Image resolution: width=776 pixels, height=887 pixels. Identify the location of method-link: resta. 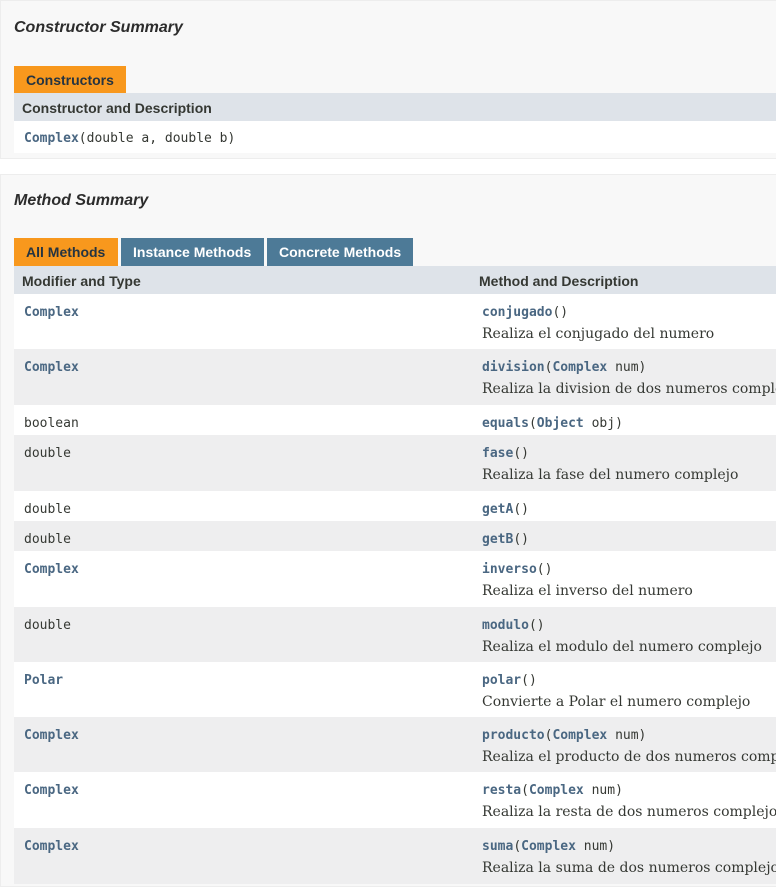
(501, 790).